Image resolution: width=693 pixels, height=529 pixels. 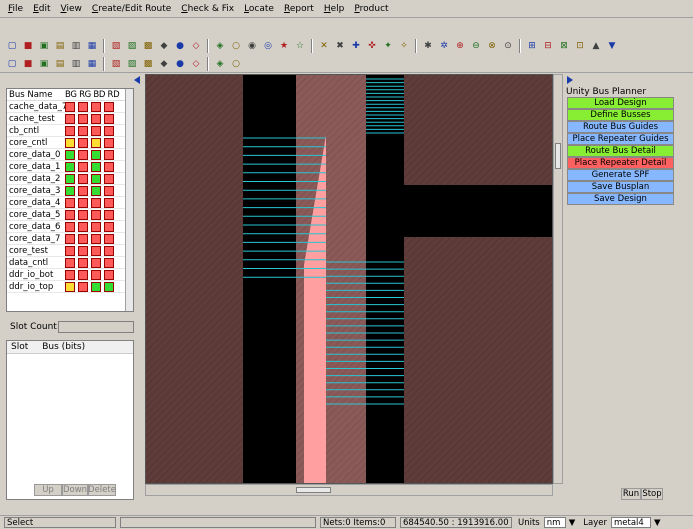 What do you see at coordinates (356, 46) in the screenshot?
I see `stop-icon: ✚` at bounding box center [356, 46].